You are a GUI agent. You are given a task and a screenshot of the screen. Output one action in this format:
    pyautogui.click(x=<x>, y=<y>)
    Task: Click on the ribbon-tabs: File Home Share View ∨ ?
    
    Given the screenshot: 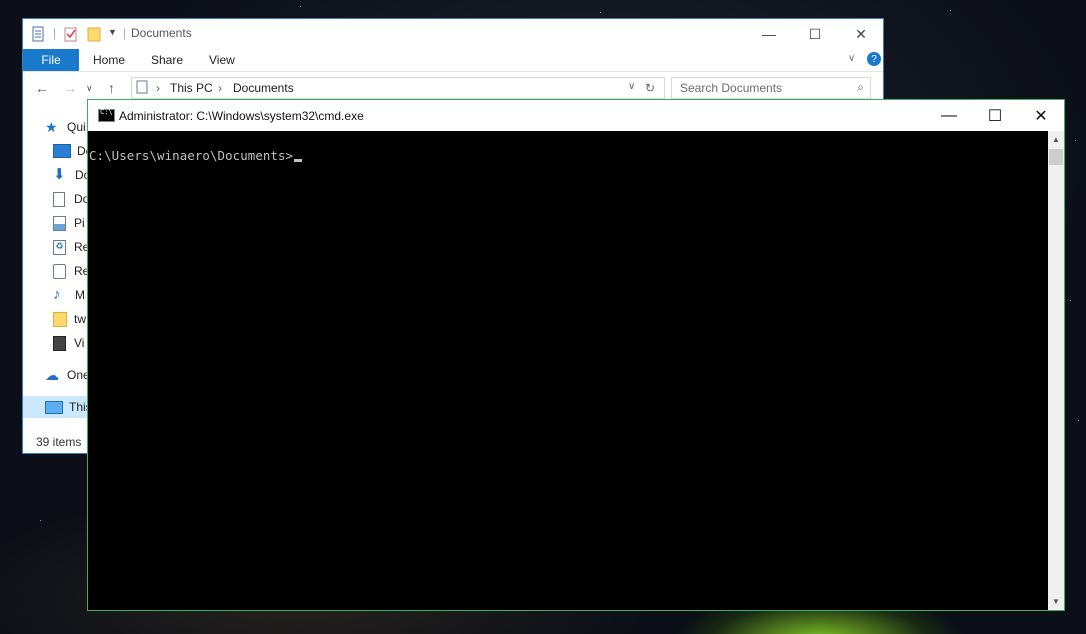 What is the action you would take?
    pyautogui.click(x=453, y=60)
    